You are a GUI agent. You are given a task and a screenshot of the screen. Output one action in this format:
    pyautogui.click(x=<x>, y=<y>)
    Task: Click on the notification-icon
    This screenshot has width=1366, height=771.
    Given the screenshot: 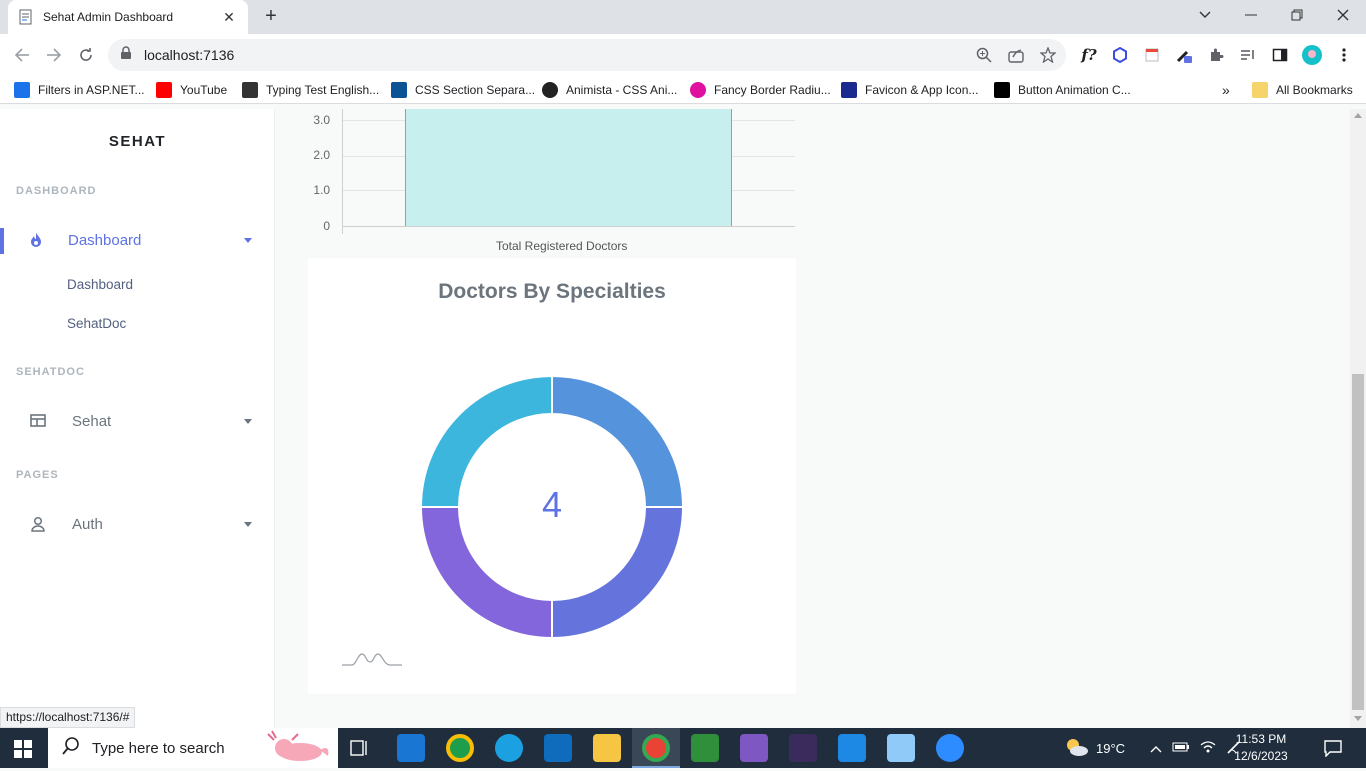 What is the action you would take?
    pyautogui.click(x=1333, y=750)
    